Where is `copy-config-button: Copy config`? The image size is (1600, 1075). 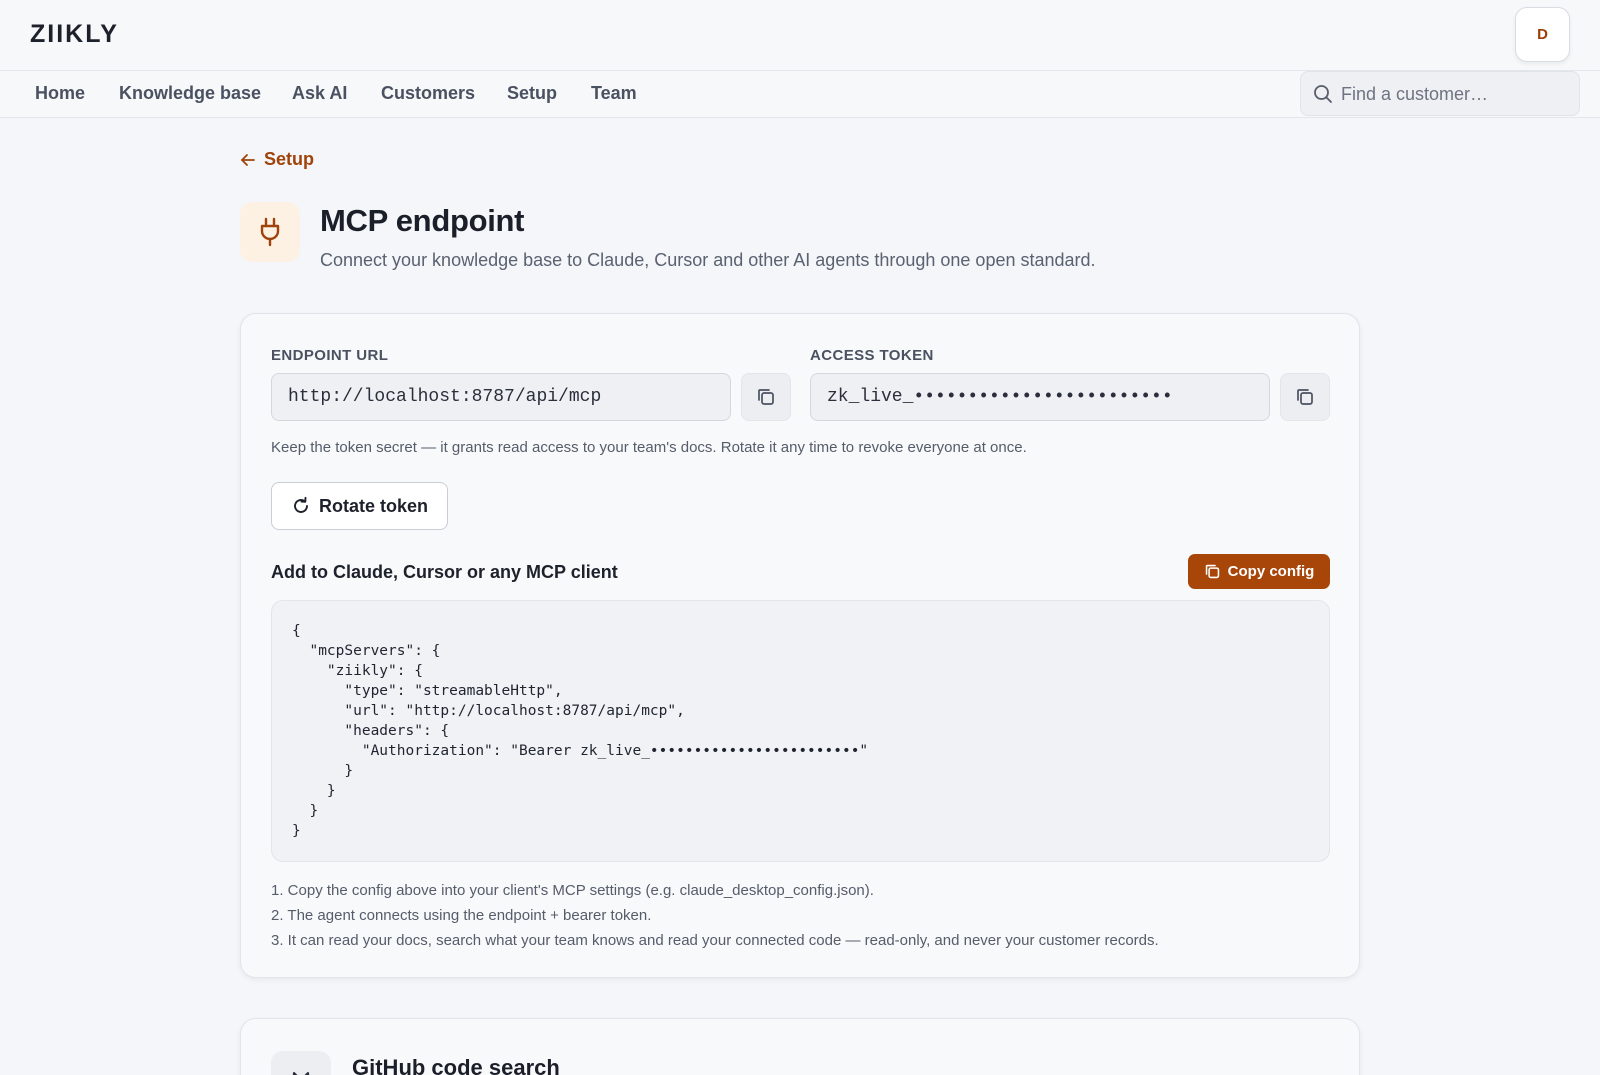
copy-config-button: Copy config is located at coordinates (1259, 571).